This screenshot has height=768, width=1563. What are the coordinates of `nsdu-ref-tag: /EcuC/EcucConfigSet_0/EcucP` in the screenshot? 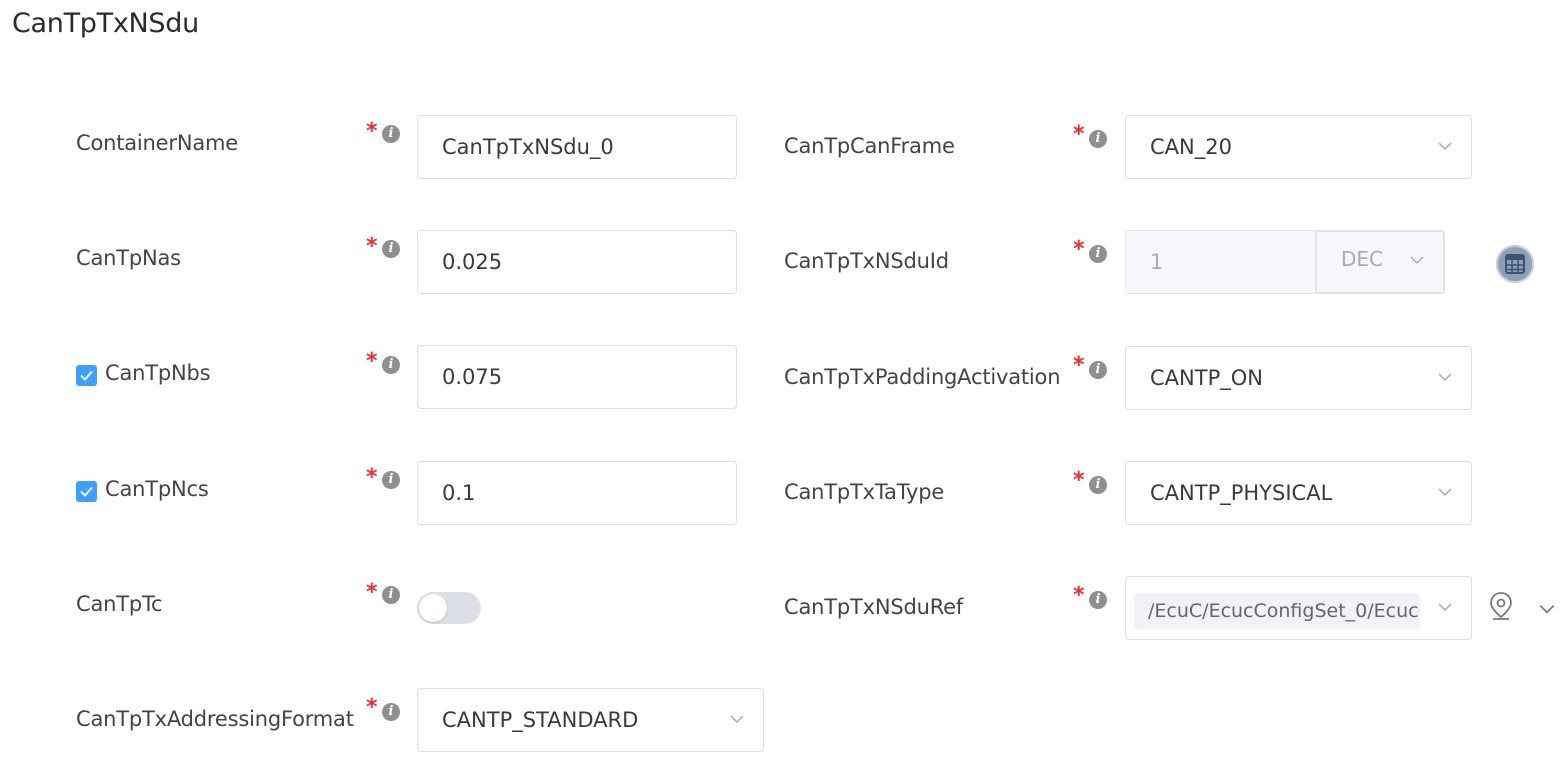 It's located at (1277, 611).